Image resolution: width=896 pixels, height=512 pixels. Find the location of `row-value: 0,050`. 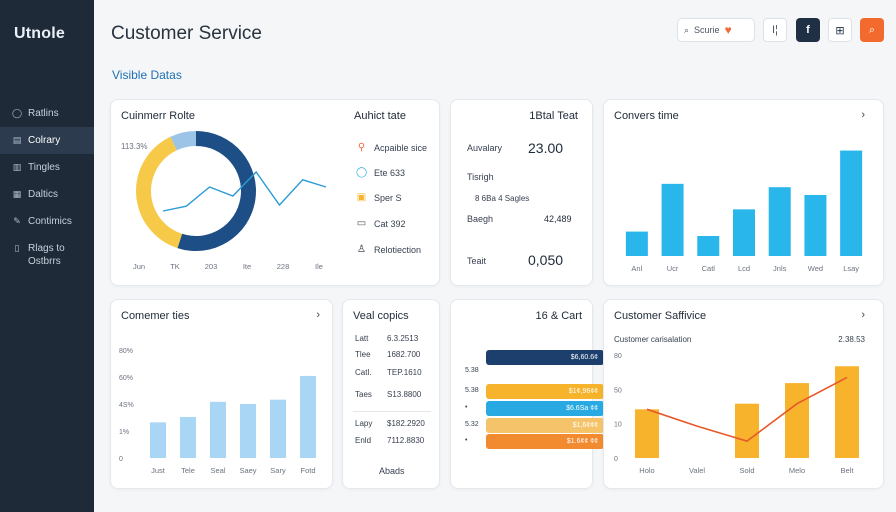

row-value: 0,050 is located at coordinates (546, 260).